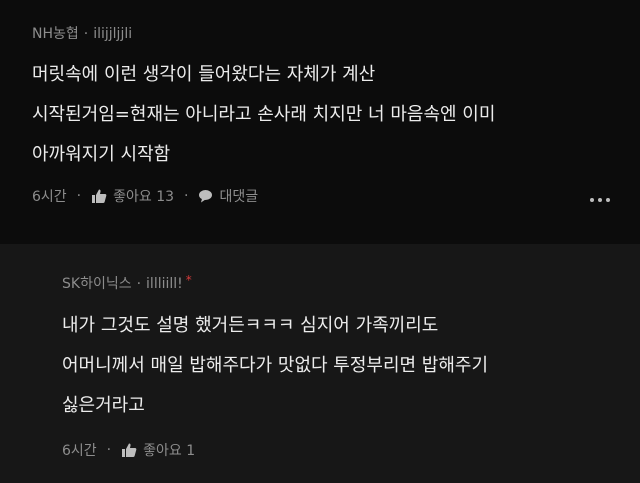 This screenshot has height=483, width=640. Describe the element at coordinates (164, 284) in the screenshot. I see `author-username: illliill!` at that location.